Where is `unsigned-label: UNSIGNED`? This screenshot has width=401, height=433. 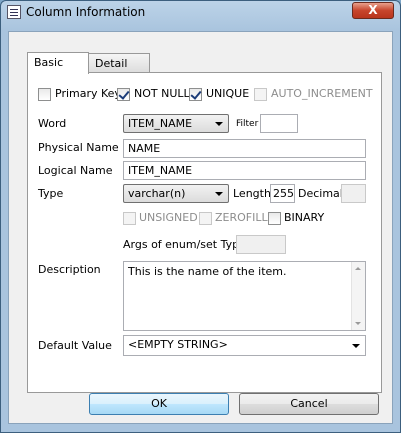 unsigned-label: UNSIGNED is located at coordinates (168, 217).